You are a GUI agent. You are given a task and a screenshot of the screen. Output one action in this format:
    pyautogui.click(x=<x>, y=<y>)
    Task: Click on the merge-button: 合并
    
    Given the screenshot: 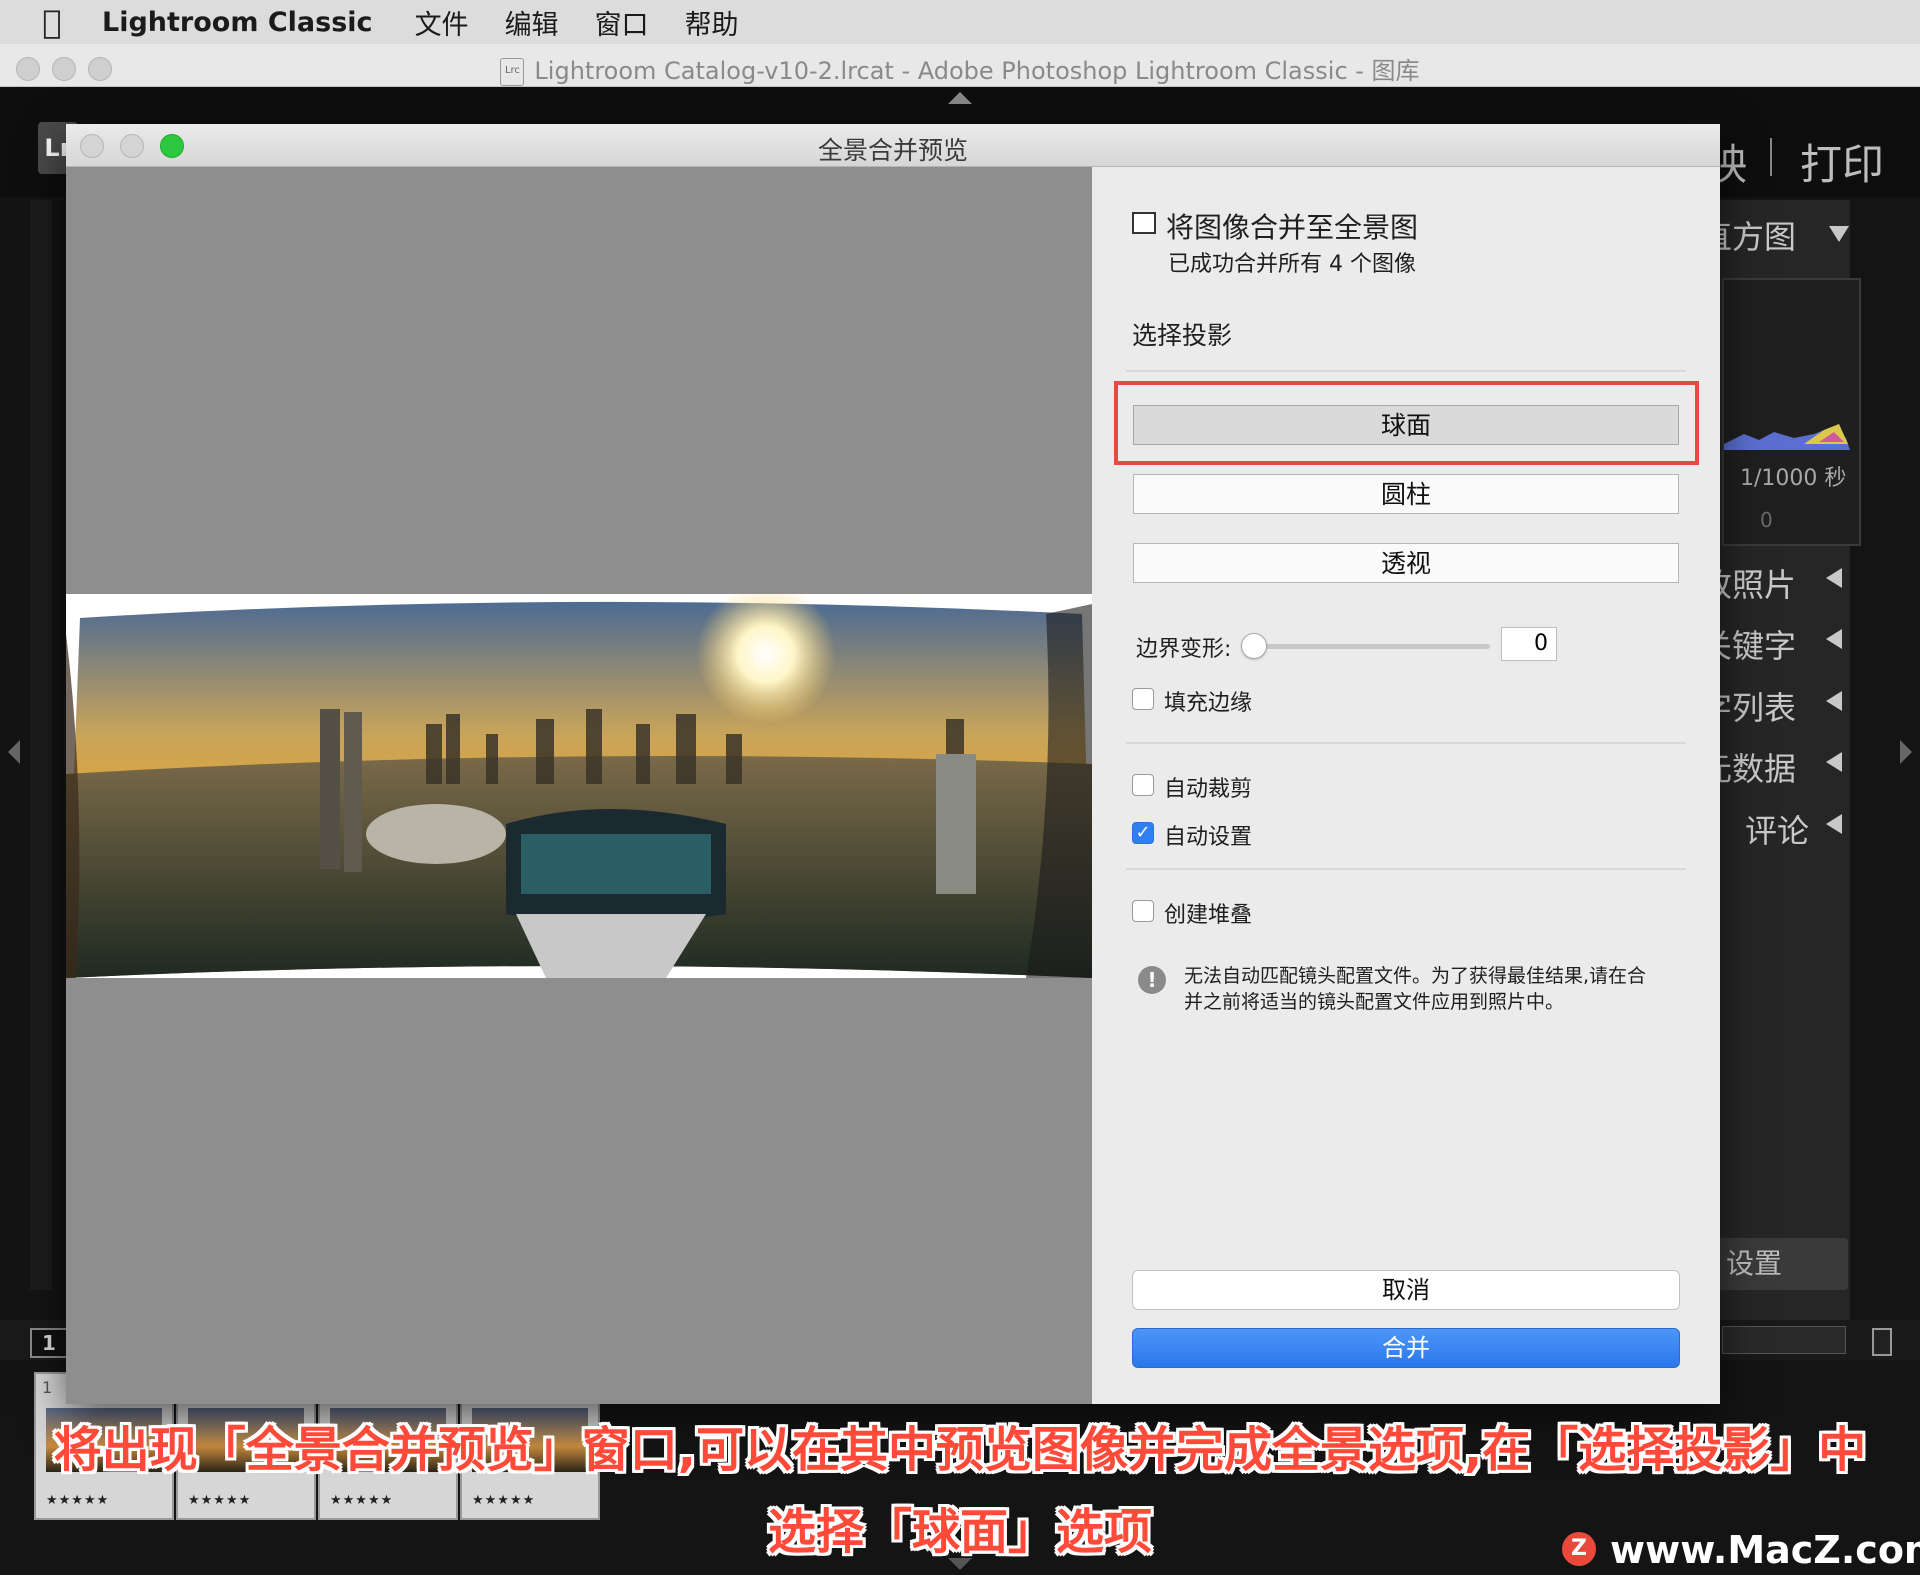 What is the action you would take?
    pyautogui.click(x=1406, y=1348)
    